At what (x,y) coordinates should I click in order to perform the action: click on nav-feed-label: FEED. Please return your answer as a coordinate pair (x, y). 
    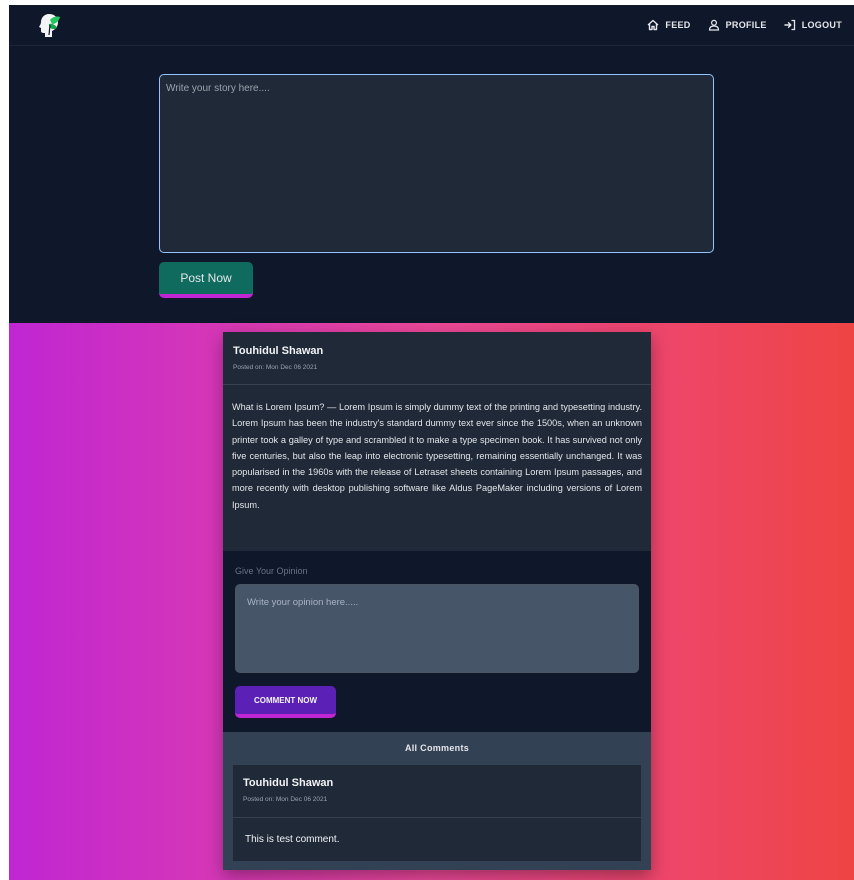
    Looking at the image, I should click on (678, 25).